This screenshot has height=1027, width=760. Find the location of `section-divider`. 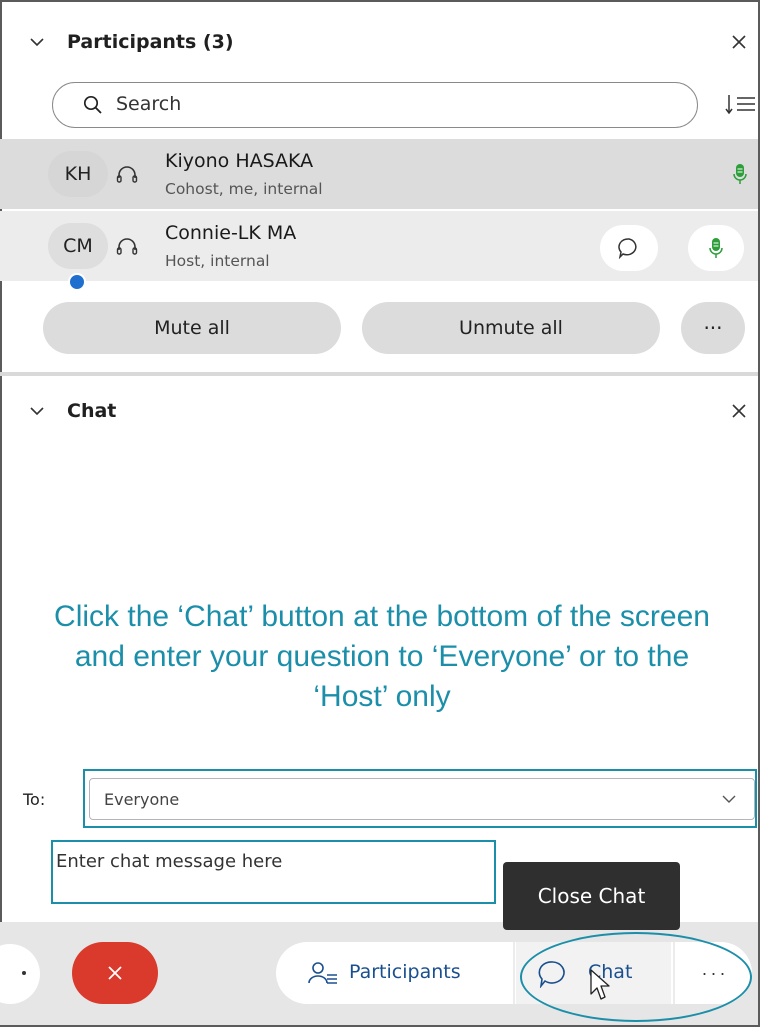

section-divider is located at coordinates (379, 374).